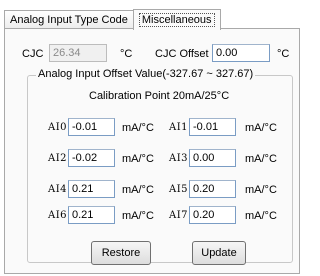 The height and width of the screenshot is (276, 320). Describe the element at coordinates (179, 127) in the screenshot. I see `ai1-label: AI1` at that location.